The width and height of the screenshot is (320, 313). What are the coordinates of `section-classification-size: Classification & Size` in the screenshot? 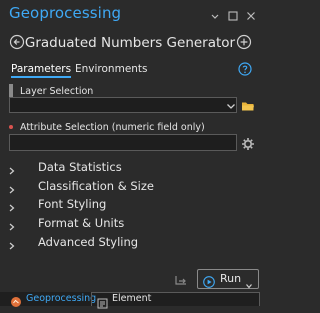 It's located at (130, 186).